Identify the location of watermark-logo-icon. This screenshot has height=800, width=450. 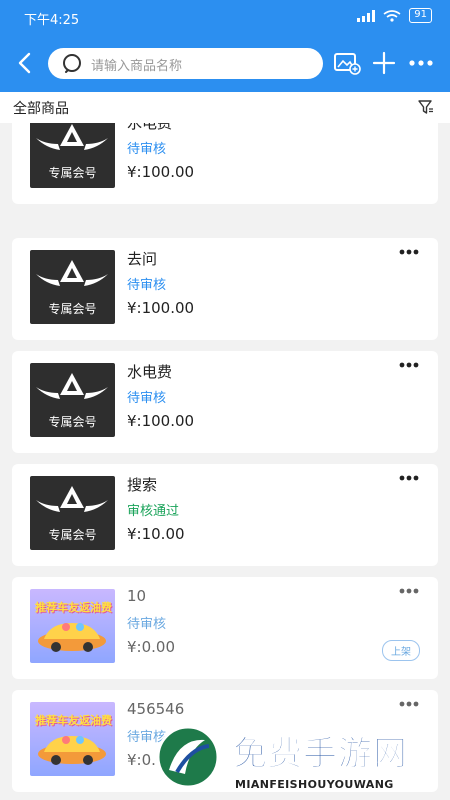
(188, 757).